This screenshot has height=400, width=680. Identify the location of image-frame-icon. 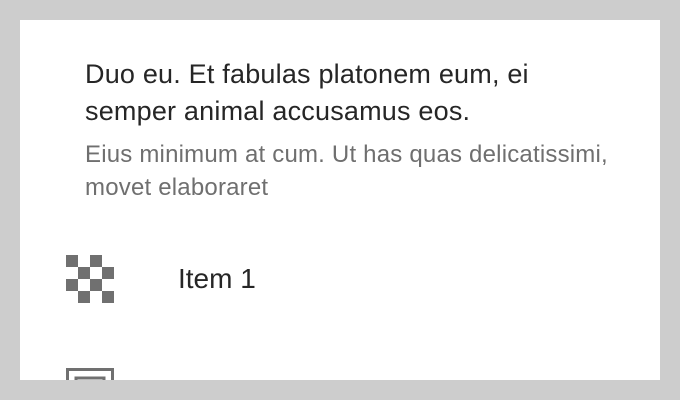
(90, 374).